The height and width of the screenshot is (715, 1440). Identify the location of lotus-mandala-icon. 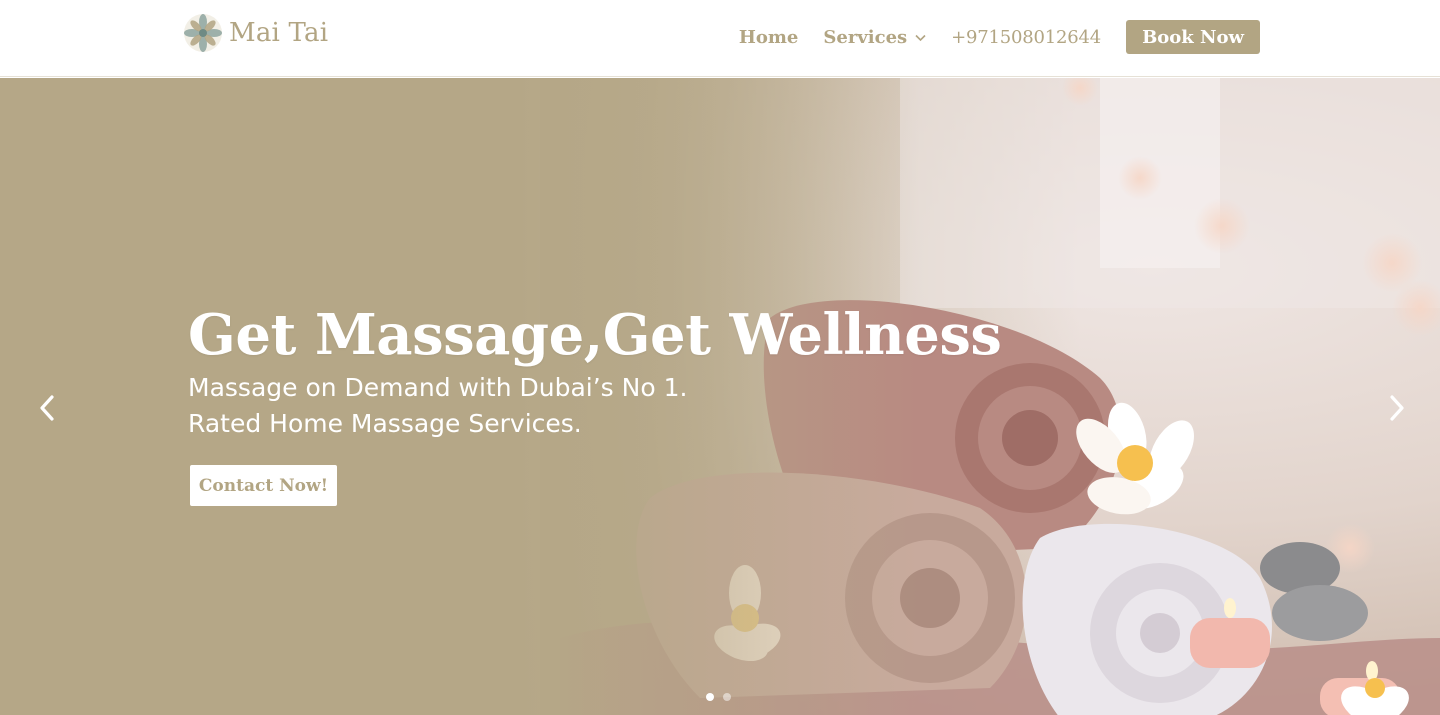
(203, 33).